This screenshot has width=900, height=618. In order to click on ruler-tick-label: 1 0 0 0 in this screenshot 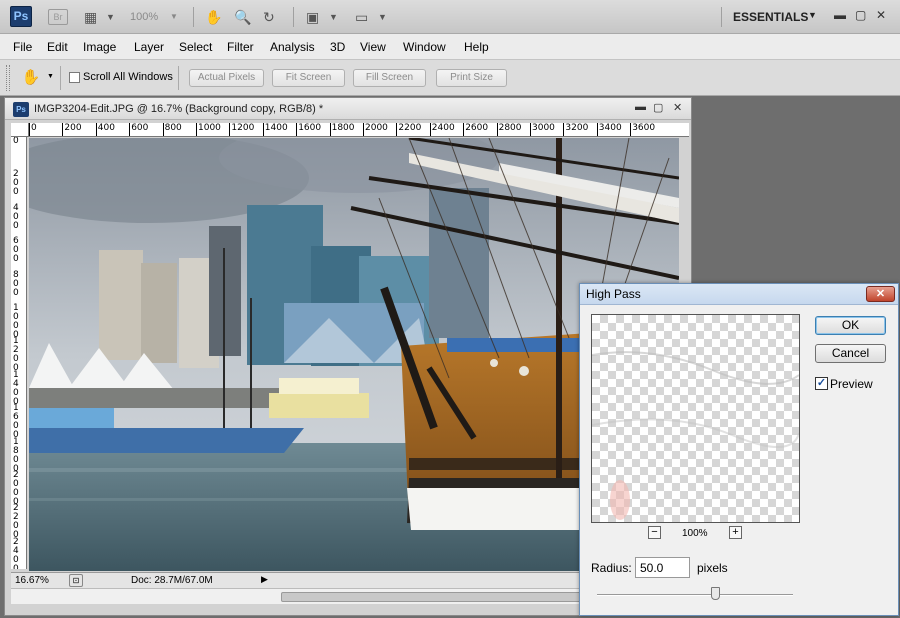, I will do `click(16, 321)`.